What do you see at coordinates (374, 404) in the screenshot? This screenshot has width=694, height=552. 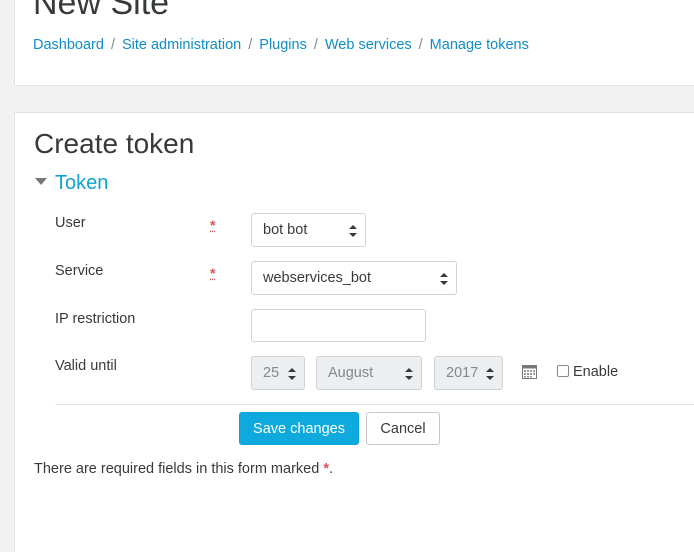 I see `divider` at bounding box center [374, 404].